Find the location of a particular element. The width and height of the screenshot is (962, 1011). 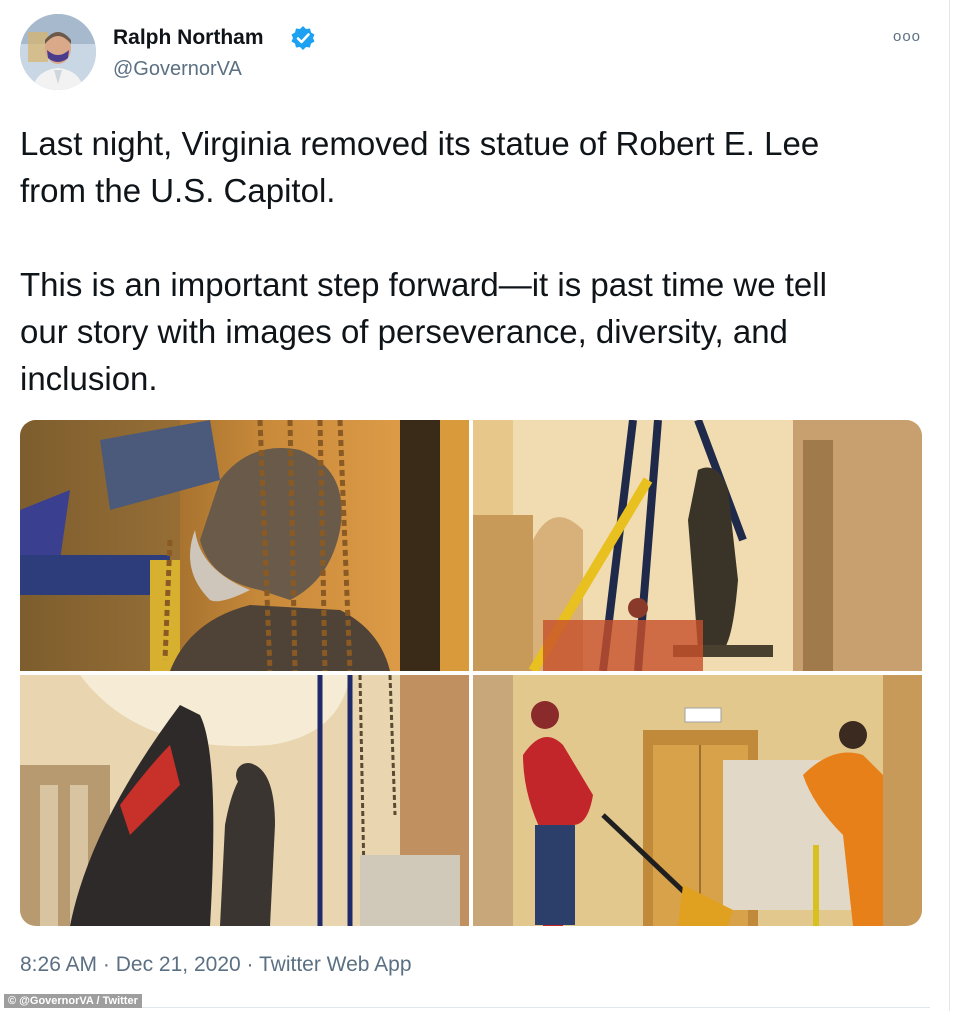

author-avatar is located at coordinates (58, 52).